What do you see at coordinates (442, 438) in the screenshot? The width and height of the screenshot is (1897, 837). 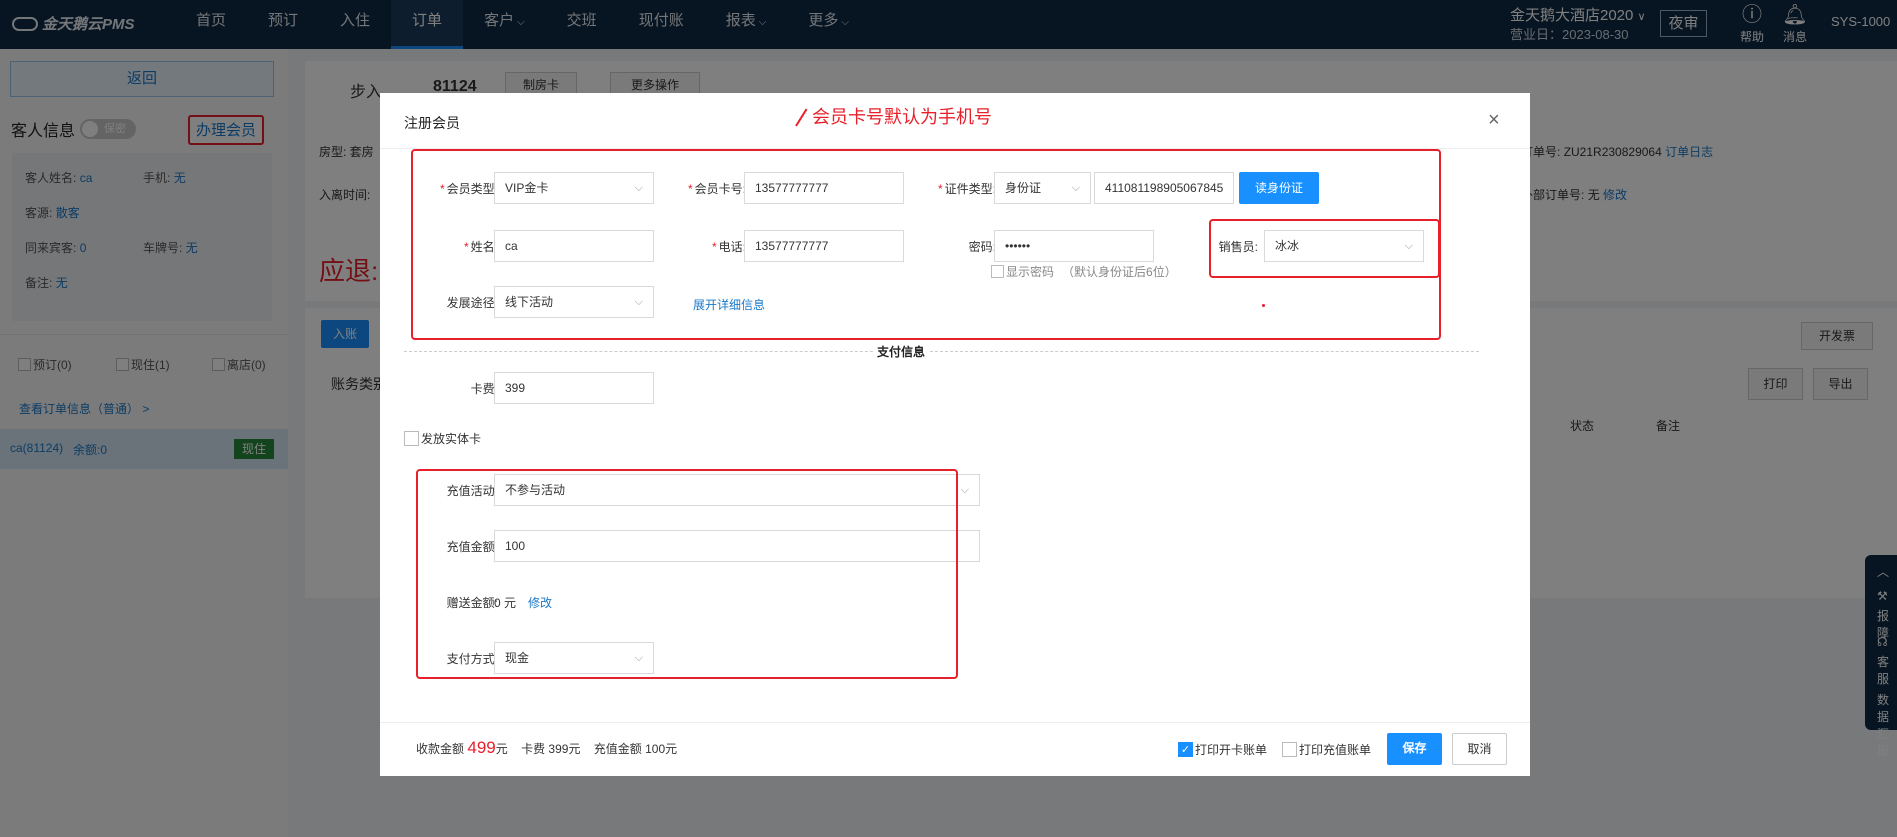 I see `issue-physical-card-checkbox: 发放实体卡` at bounding box center [442, 438].